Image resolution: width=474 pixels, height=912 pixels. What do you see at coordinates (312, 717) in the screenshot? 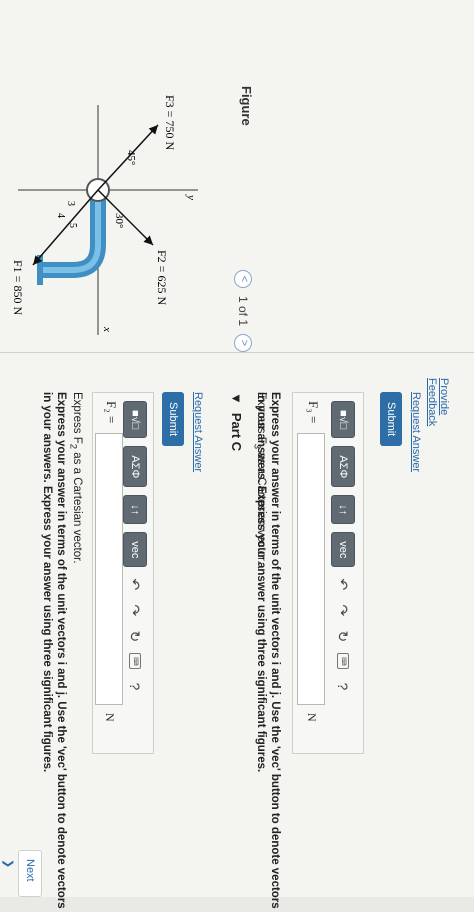
I see `f3-unit: N` at bounding box center [312, 717].